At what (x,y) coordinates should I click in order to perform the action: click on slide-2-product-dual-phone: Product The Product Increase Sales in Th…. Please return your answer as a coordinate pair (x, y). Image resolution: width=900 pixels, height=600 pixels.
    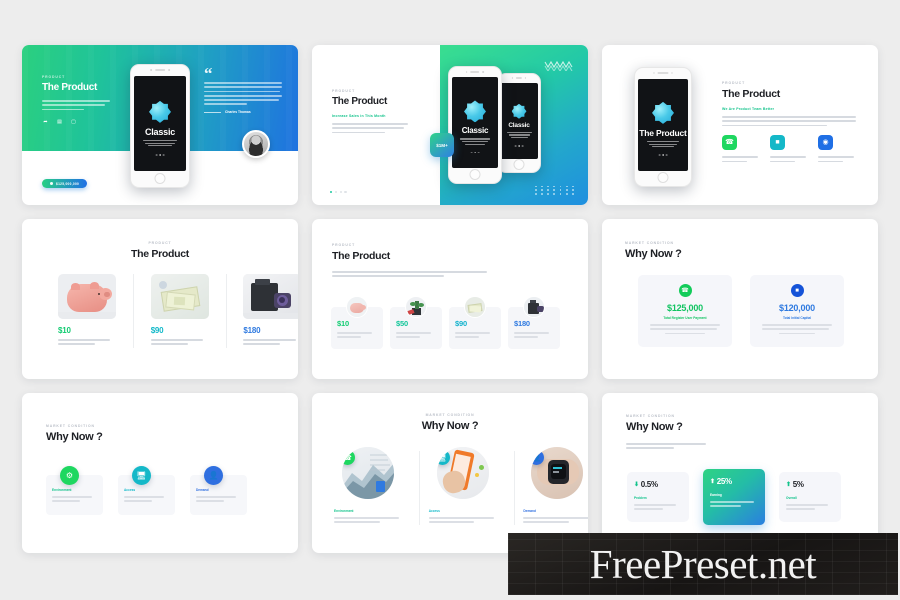
    Looking at the image, I should click on (450, 125).